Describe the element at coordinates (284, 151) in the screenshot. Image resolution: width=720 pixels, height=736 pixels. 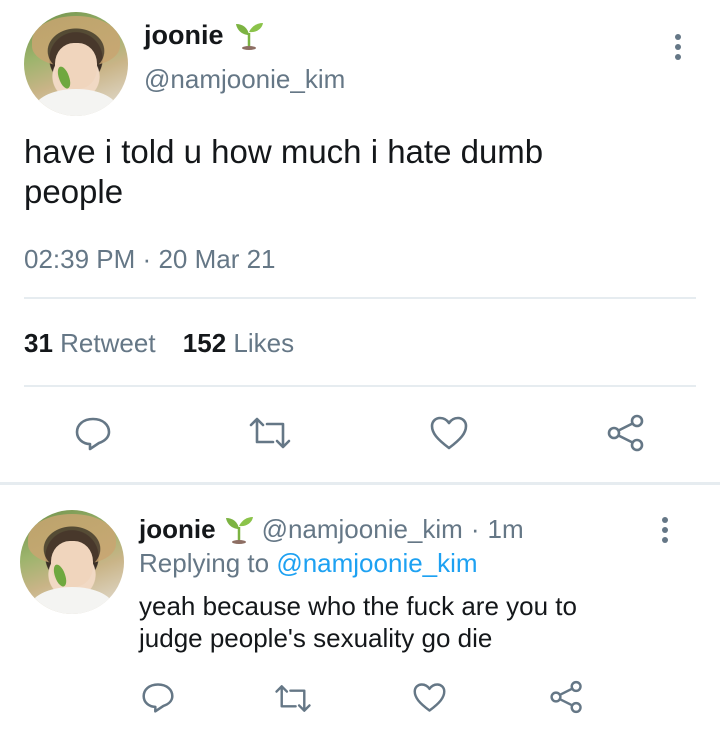
I see `tweet-text-line: have i told u how much i hate dumb` at that location.